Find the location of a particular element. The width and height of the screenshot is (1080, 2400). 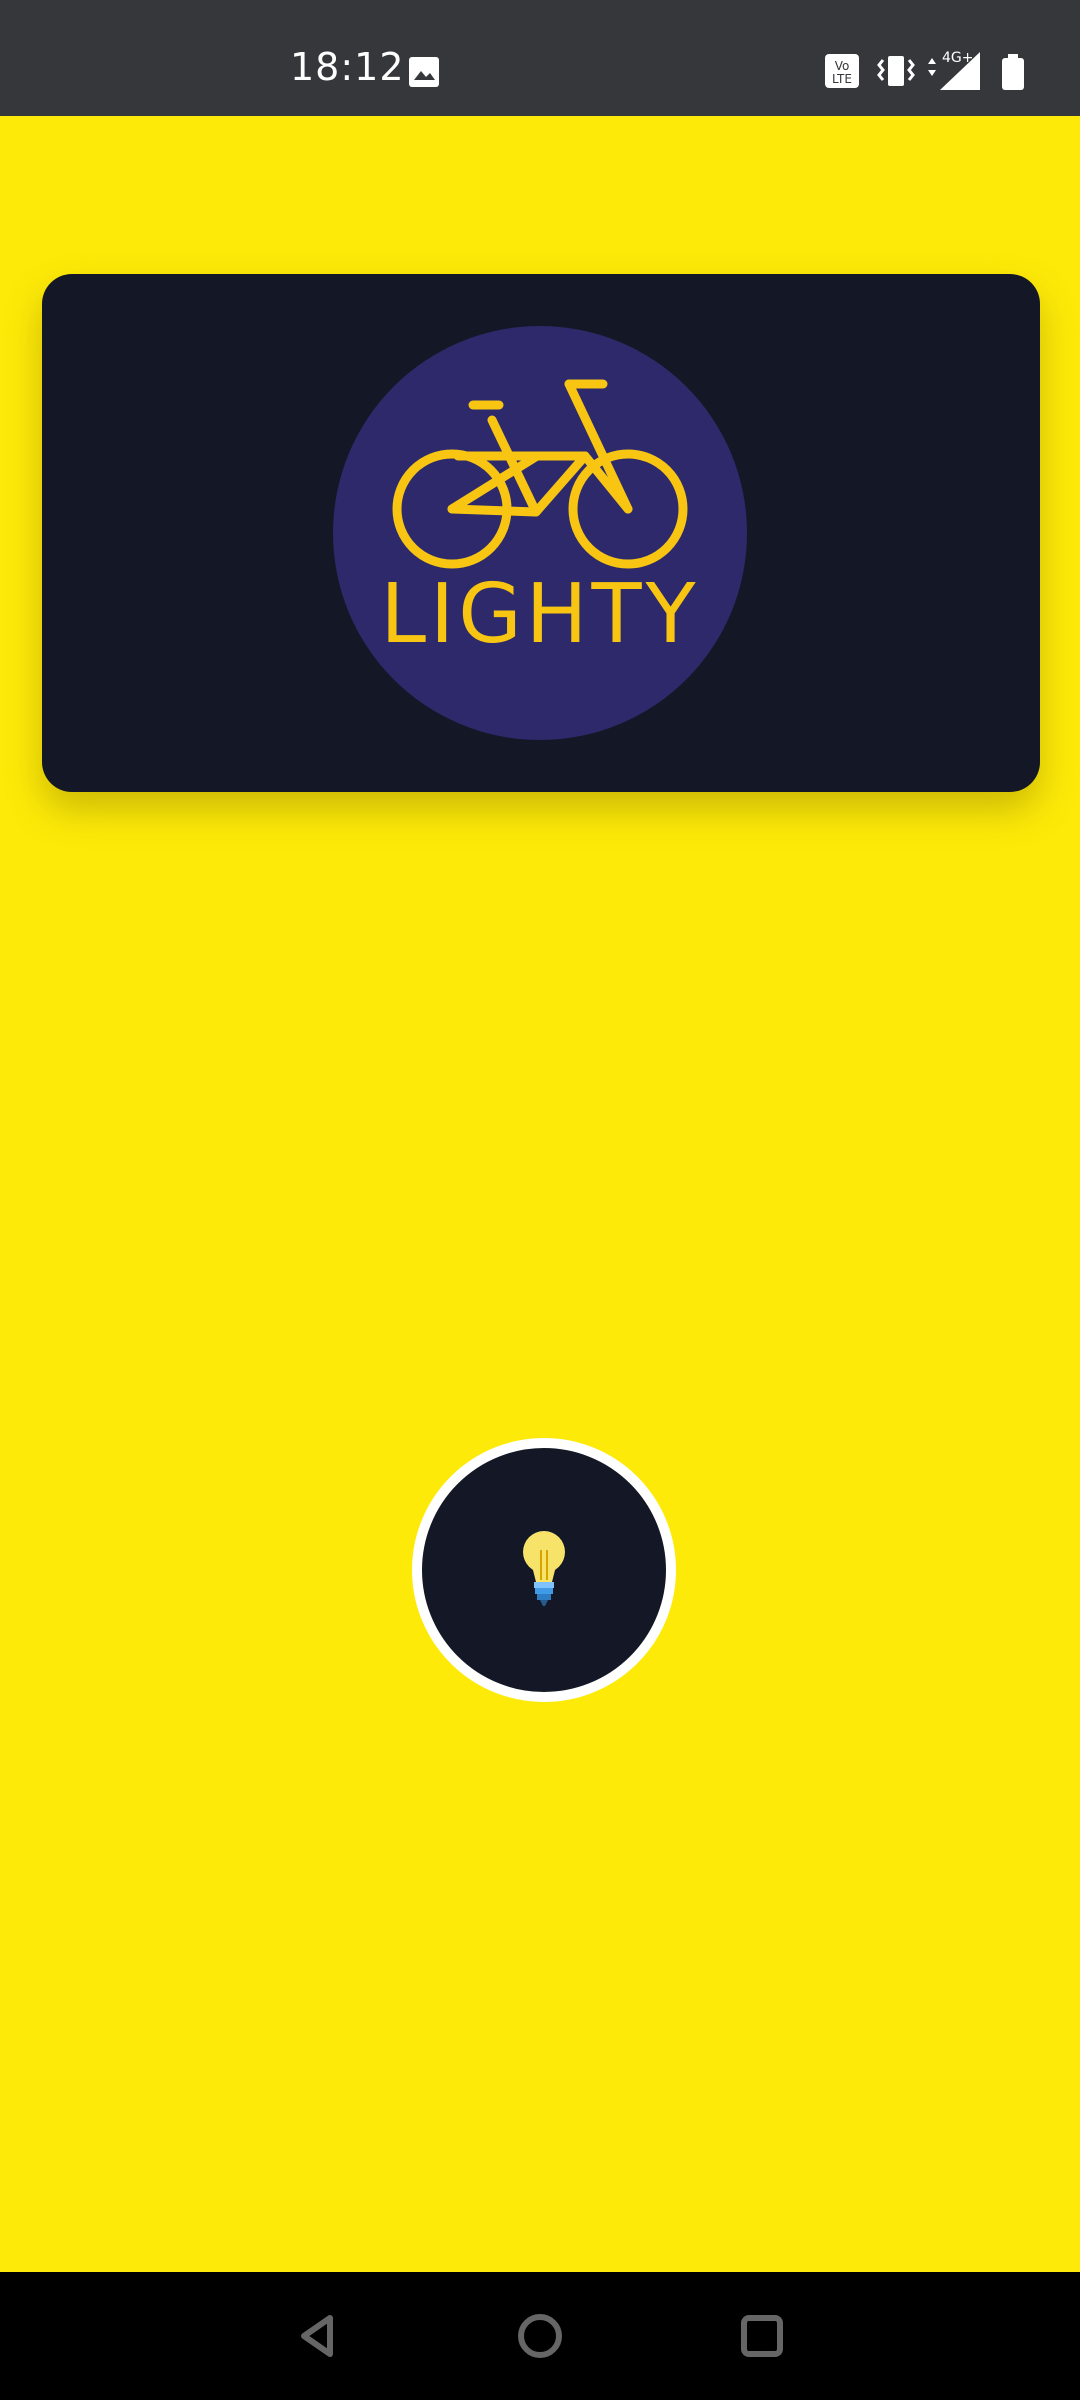

app-logo: LIGHTY is located at coordinates (540, 533).